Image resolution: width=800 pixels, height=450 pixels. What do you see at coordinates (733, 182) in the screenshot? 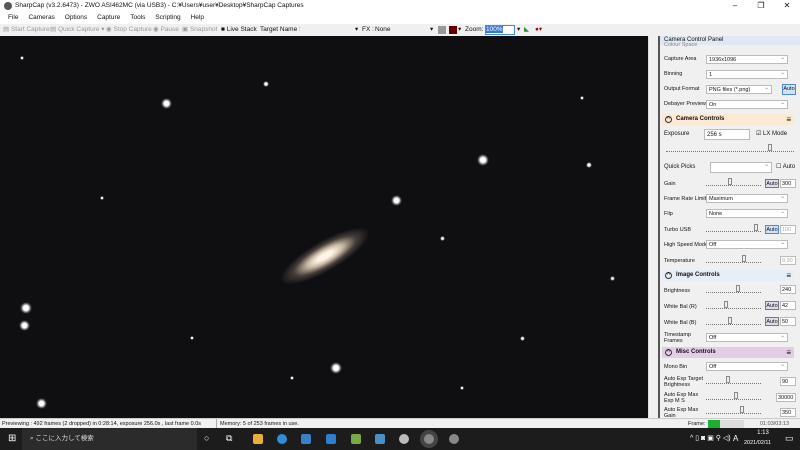
I see `gain-slider` at bounding box center [733, 182].